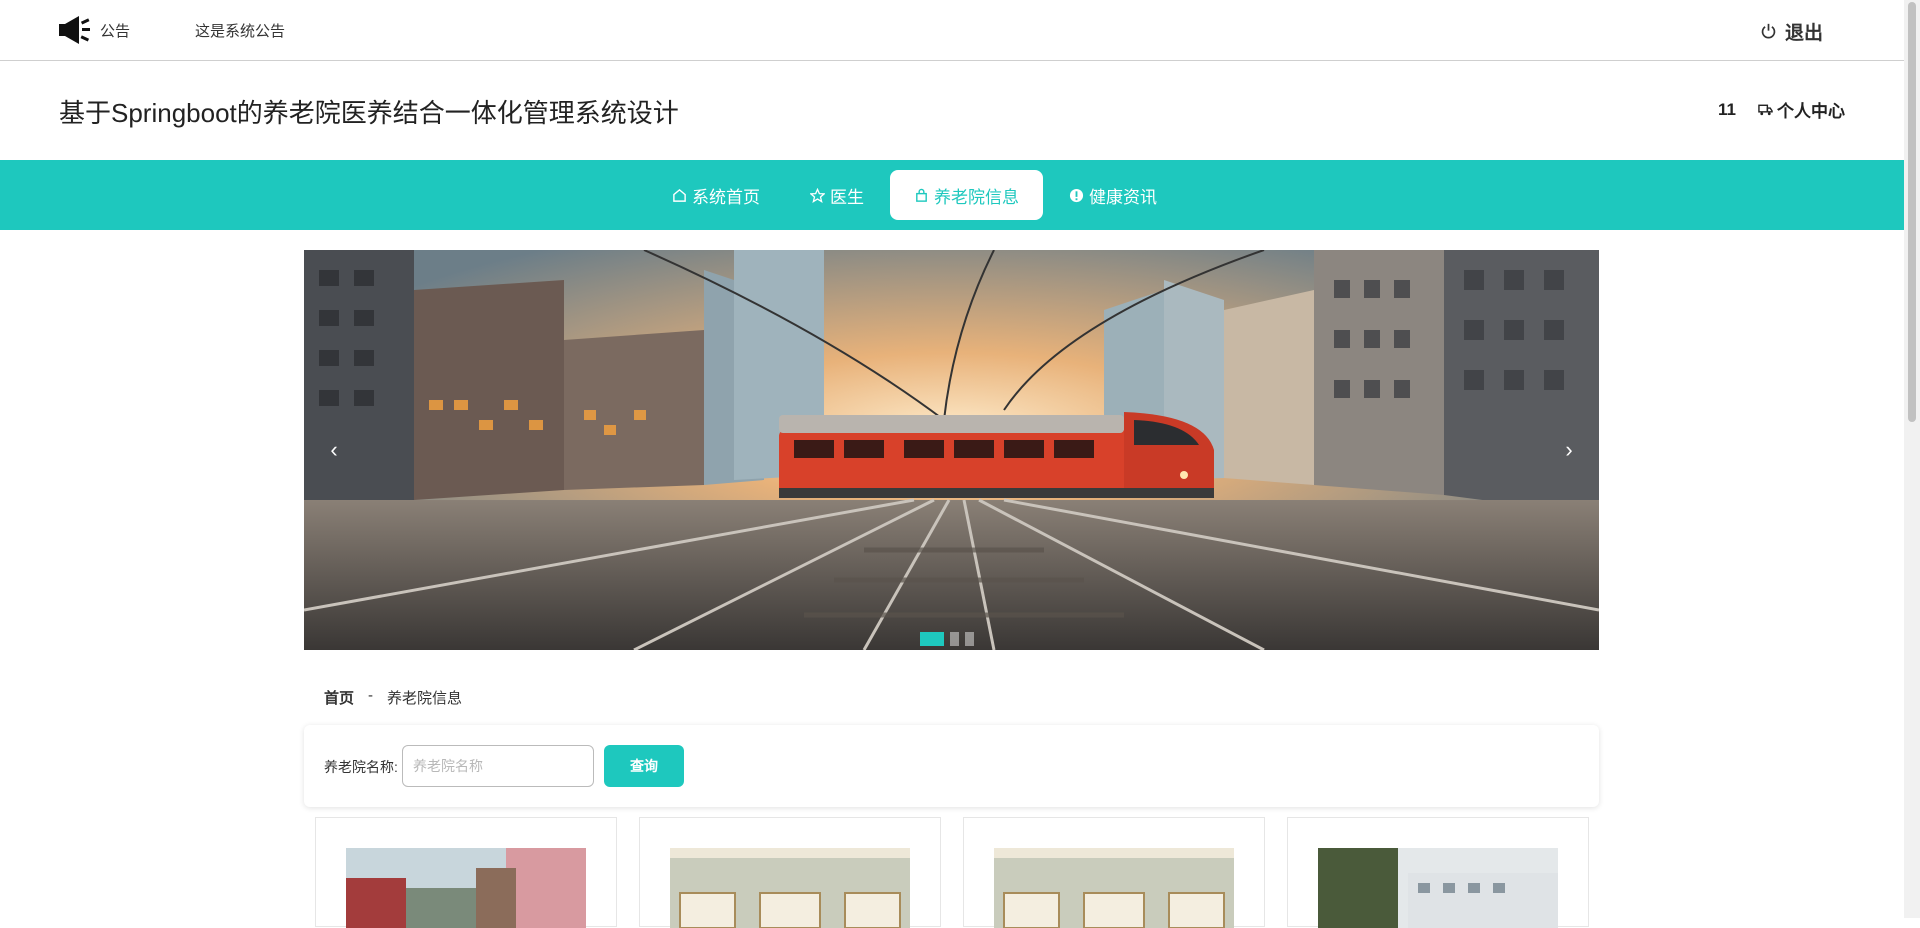 The image size is (1920, 928). I want to click on search-input, so click(498, 766).